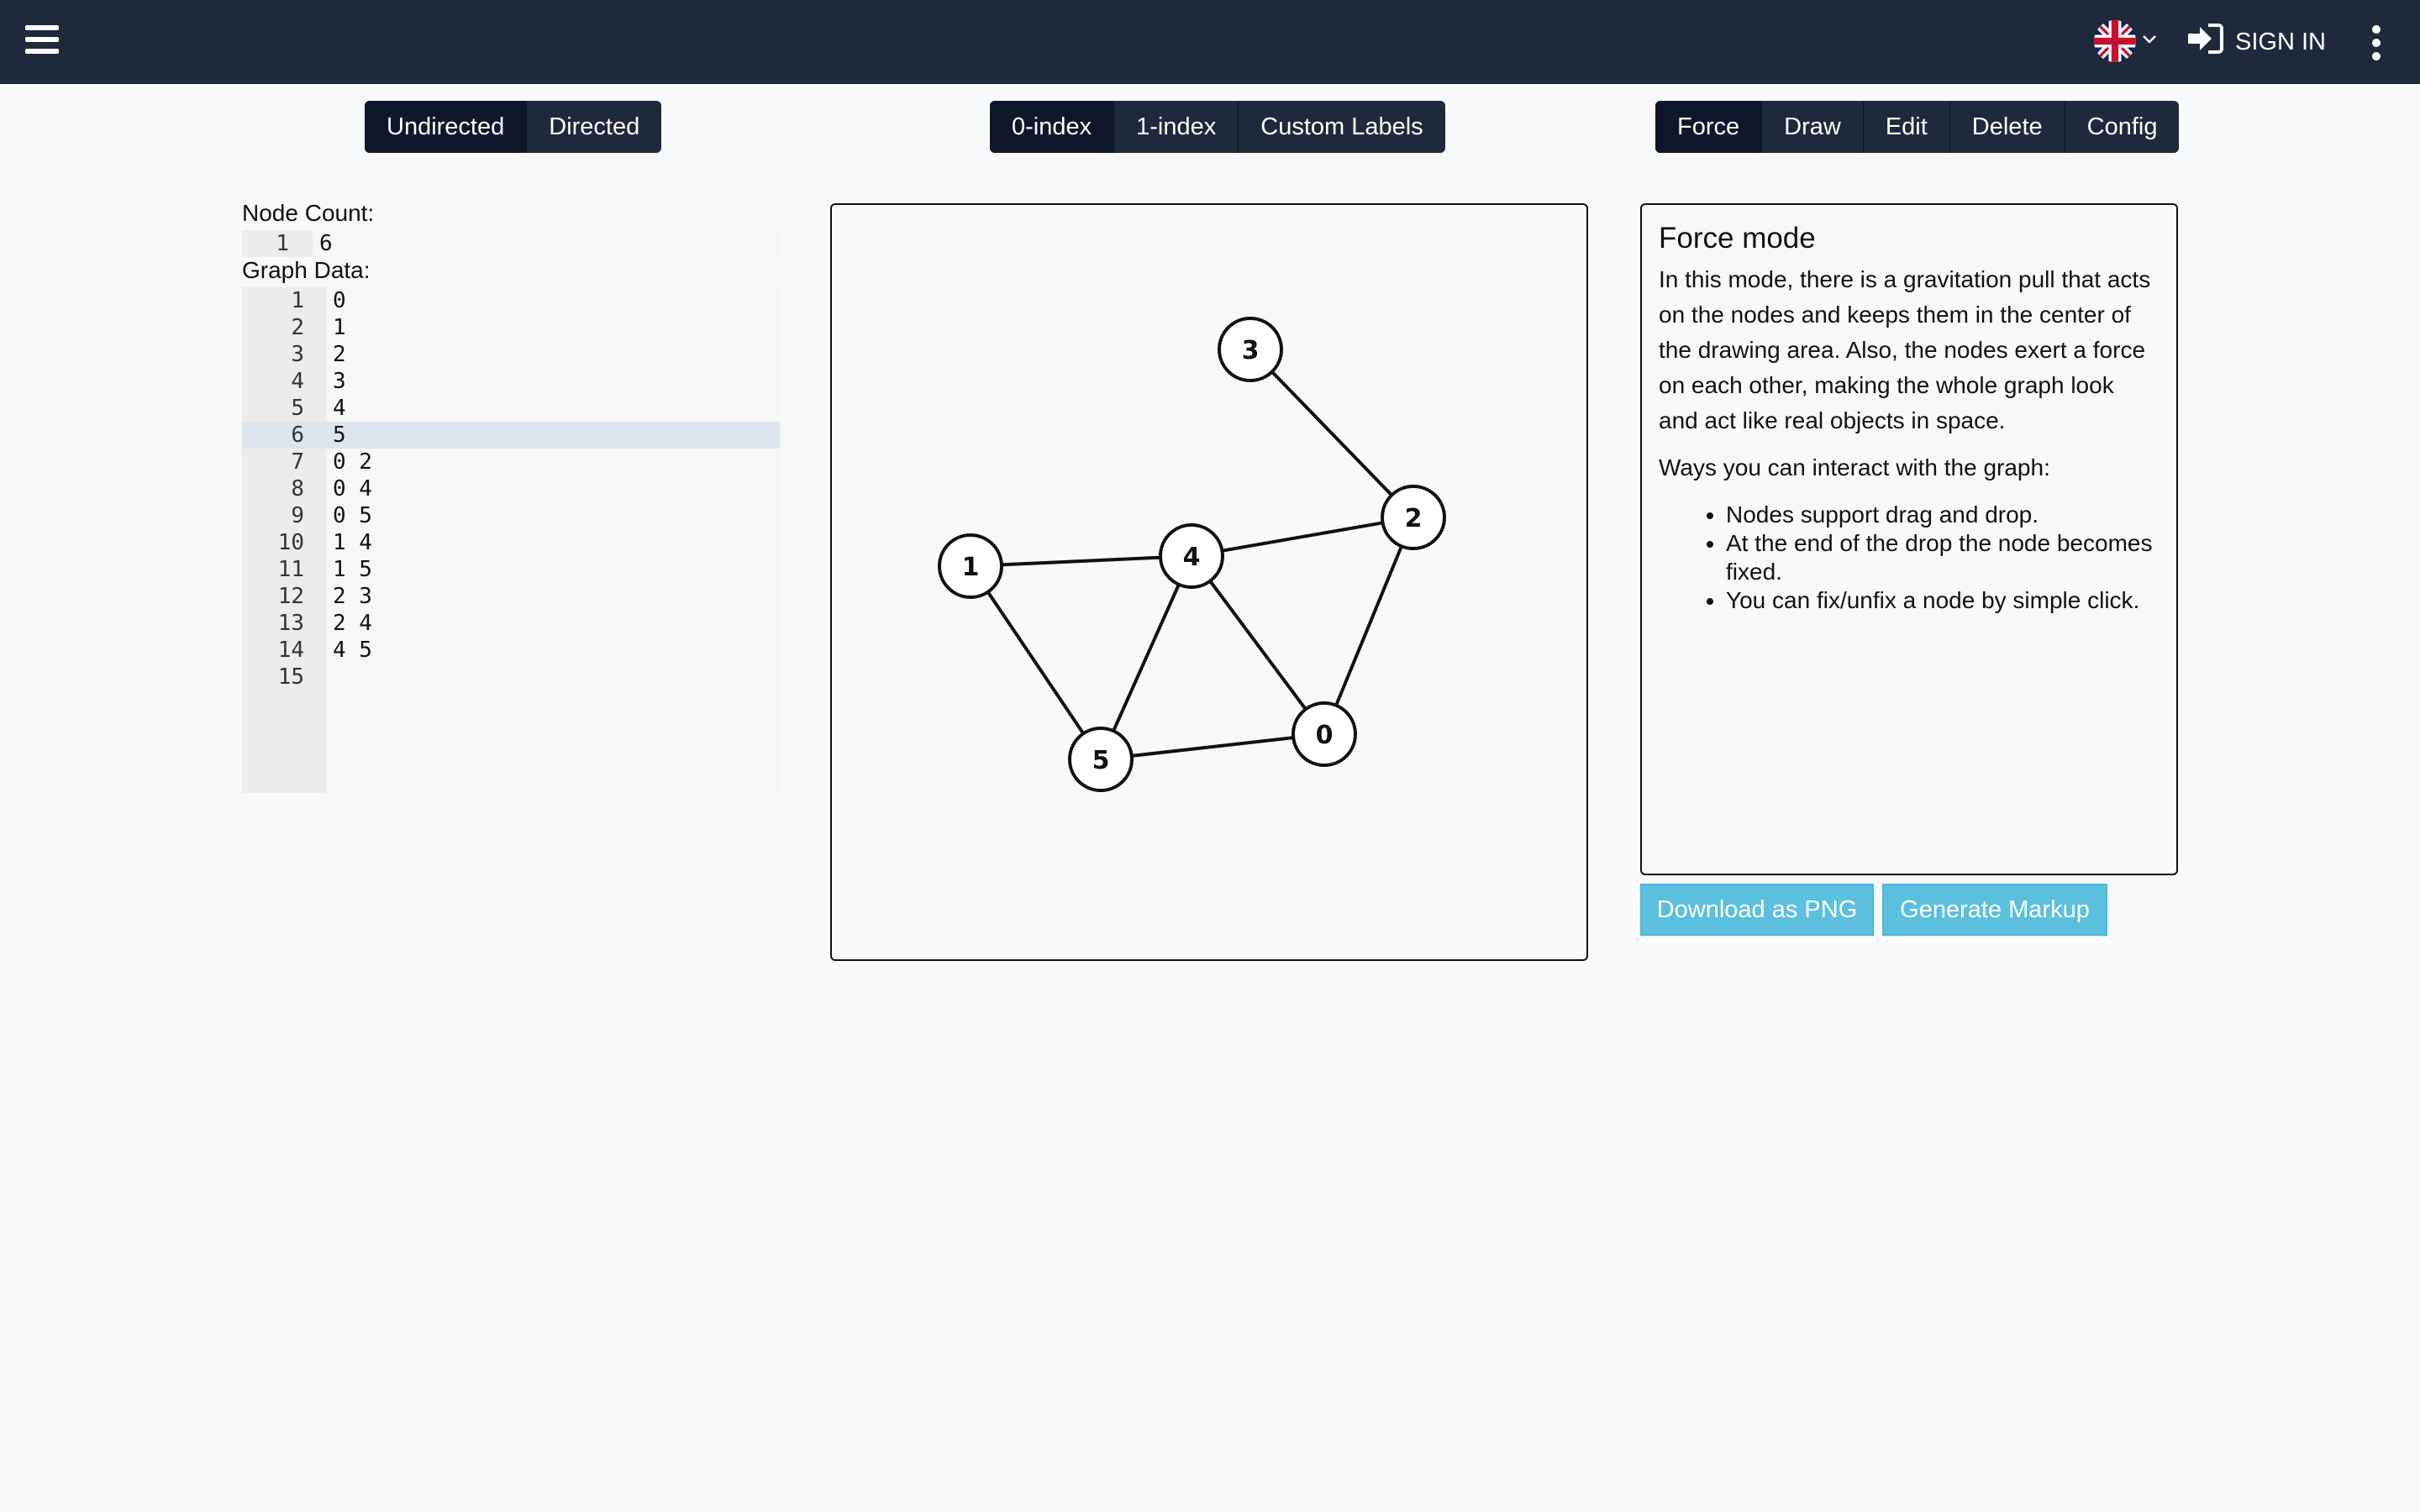 The width and height of the screenshot is (2420, 1512). What do you see at coordinates (1342, 127) in the screenshot?
I see `index-custom-labels-button: Custom Labels` at bounding box center [1342, 127].